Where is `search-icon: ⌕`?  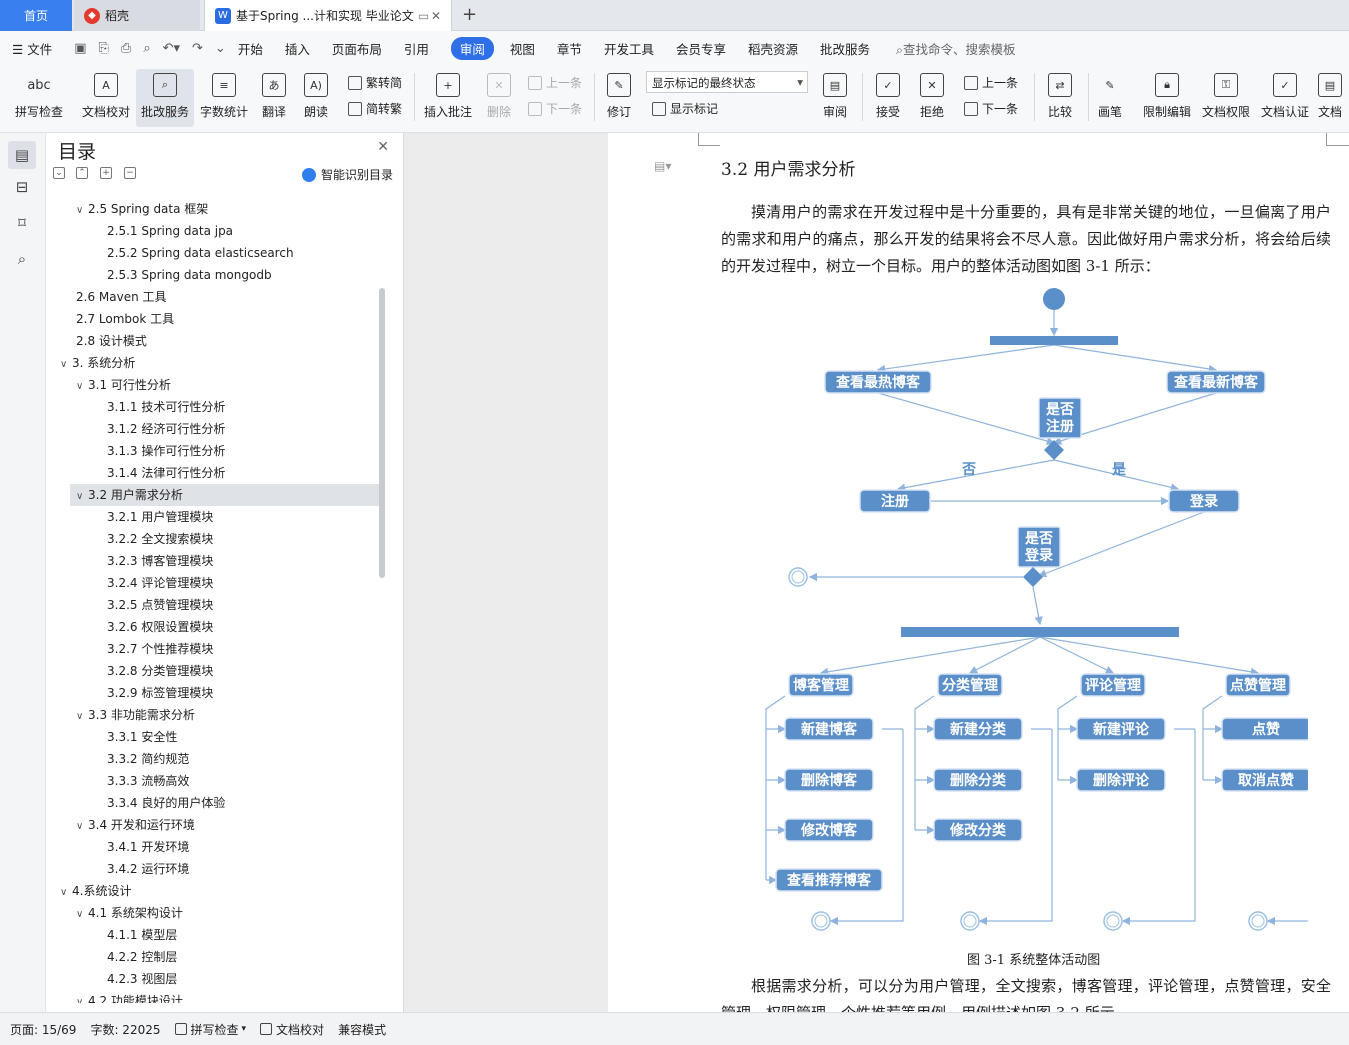 search-icon: ⌕ is located at coordinates (22, 259).